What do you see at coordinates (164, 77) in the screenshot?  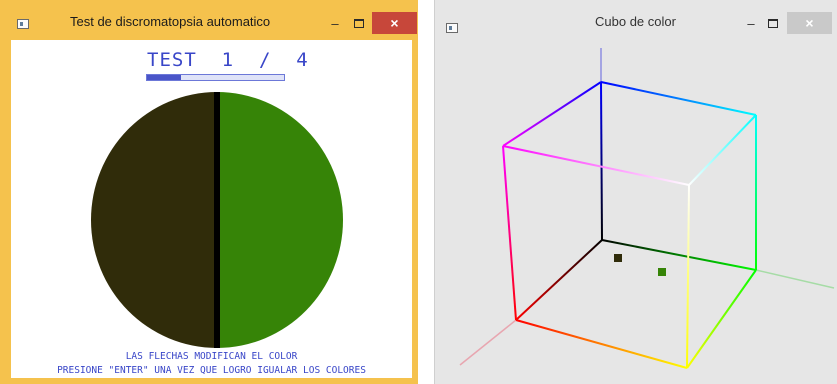 I see `progress-fill` at bounding box center [164, 77].